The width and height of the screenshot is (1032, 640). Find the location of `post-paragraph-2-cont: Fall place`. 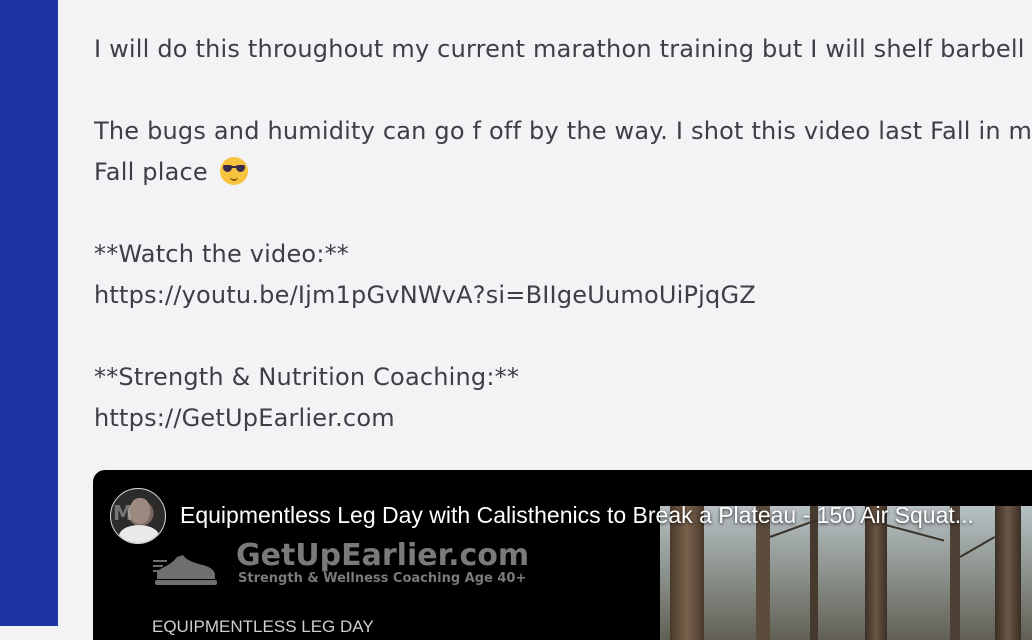

post-paragraph-2-cont: Fall place is located at coordinates (171, 172).